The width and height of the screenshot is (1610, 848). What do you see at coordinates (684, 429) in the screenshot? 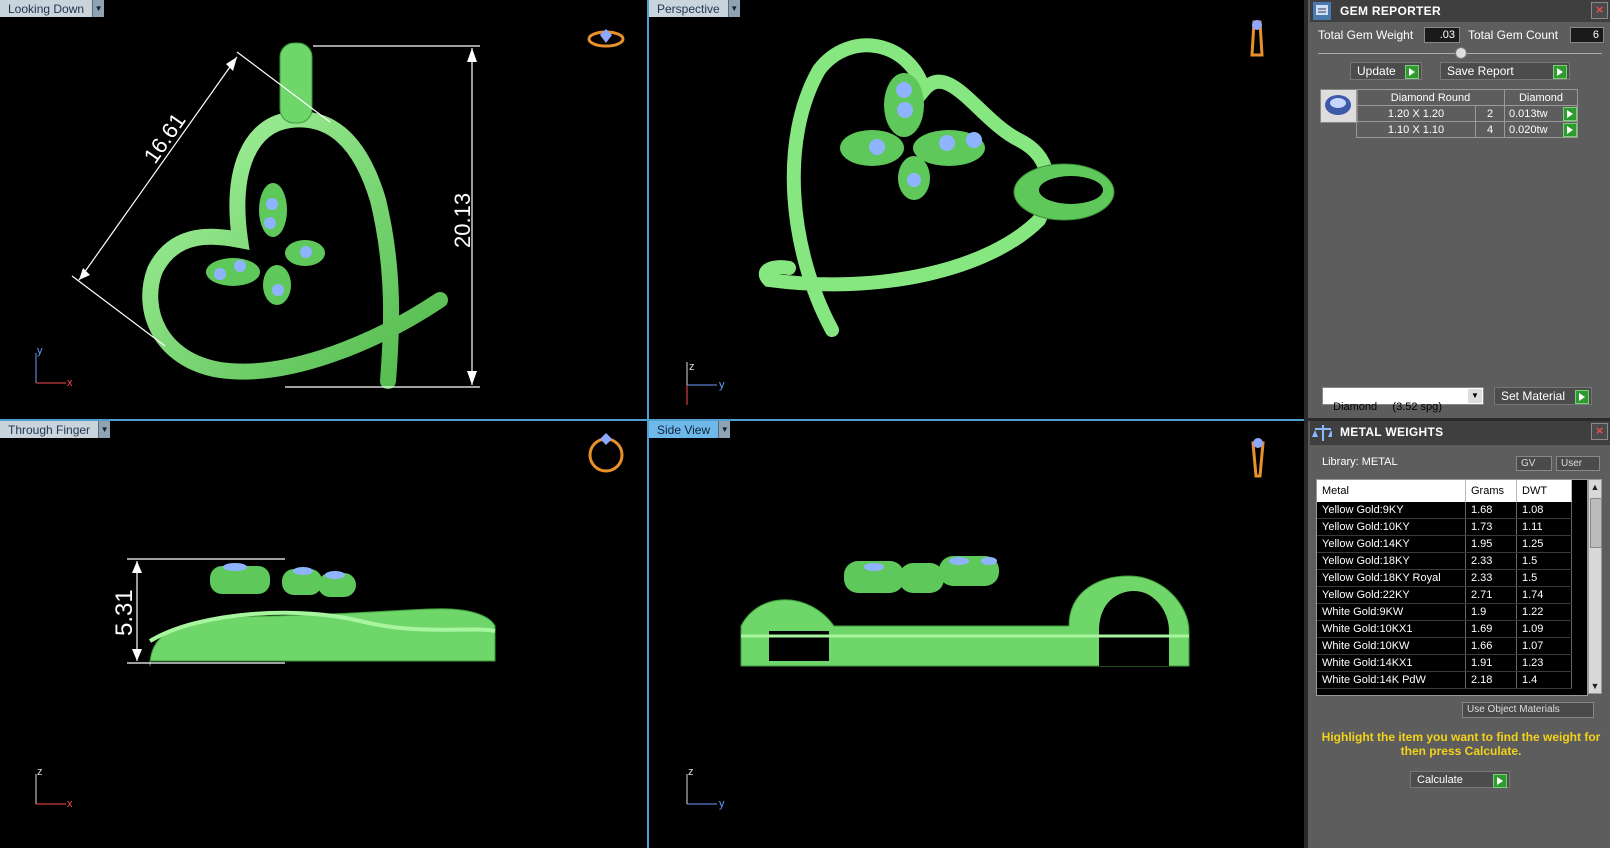
I see `viewport-title: Side View` at bounding box center [684, 429].